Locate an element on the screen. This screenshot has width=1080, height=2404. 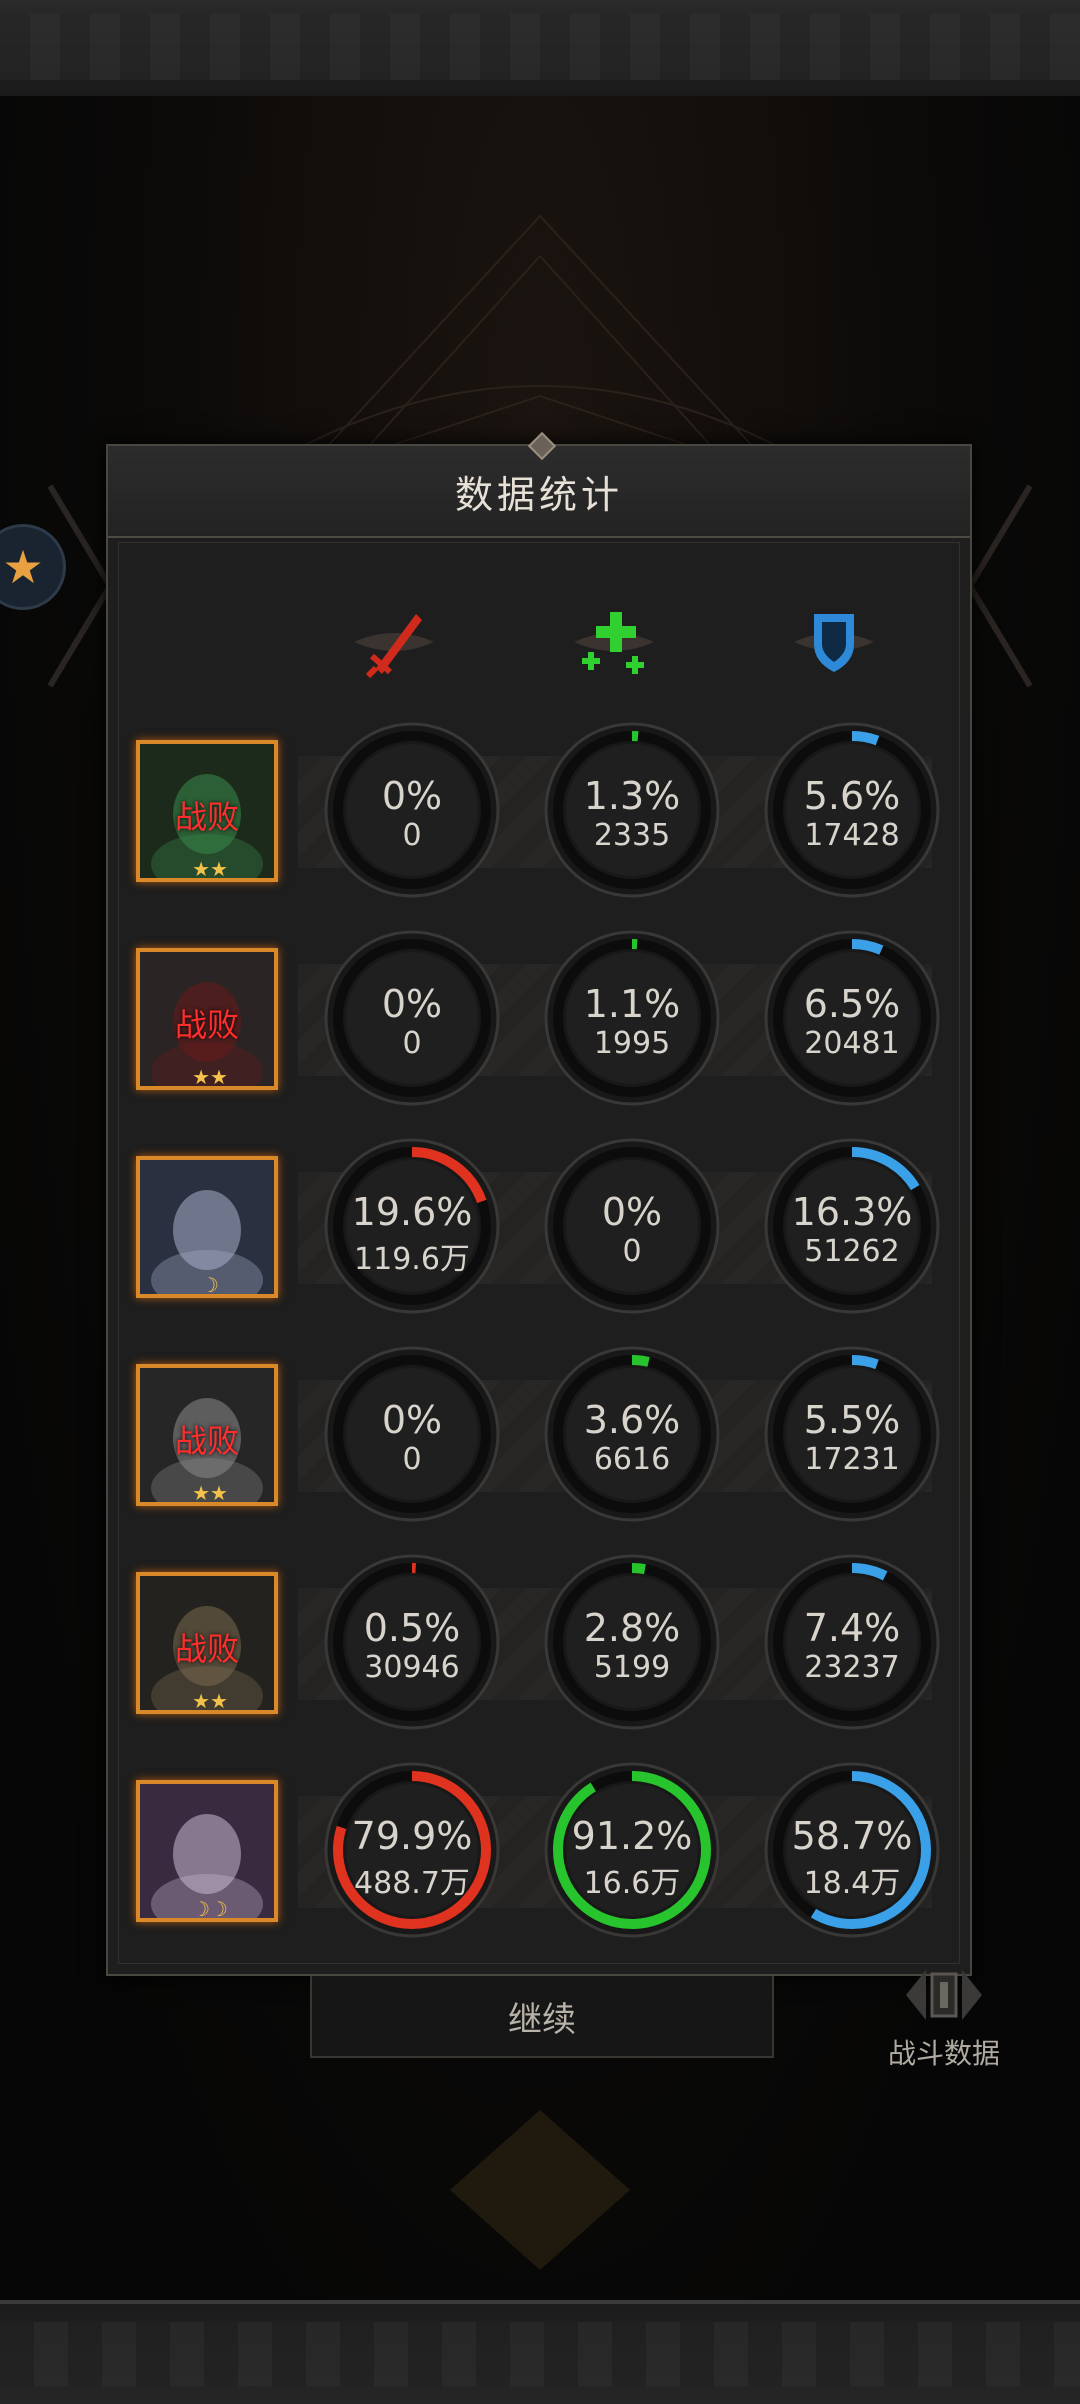
shield-stat: 5.5% 17231 is located at coordinates (852, 1434).